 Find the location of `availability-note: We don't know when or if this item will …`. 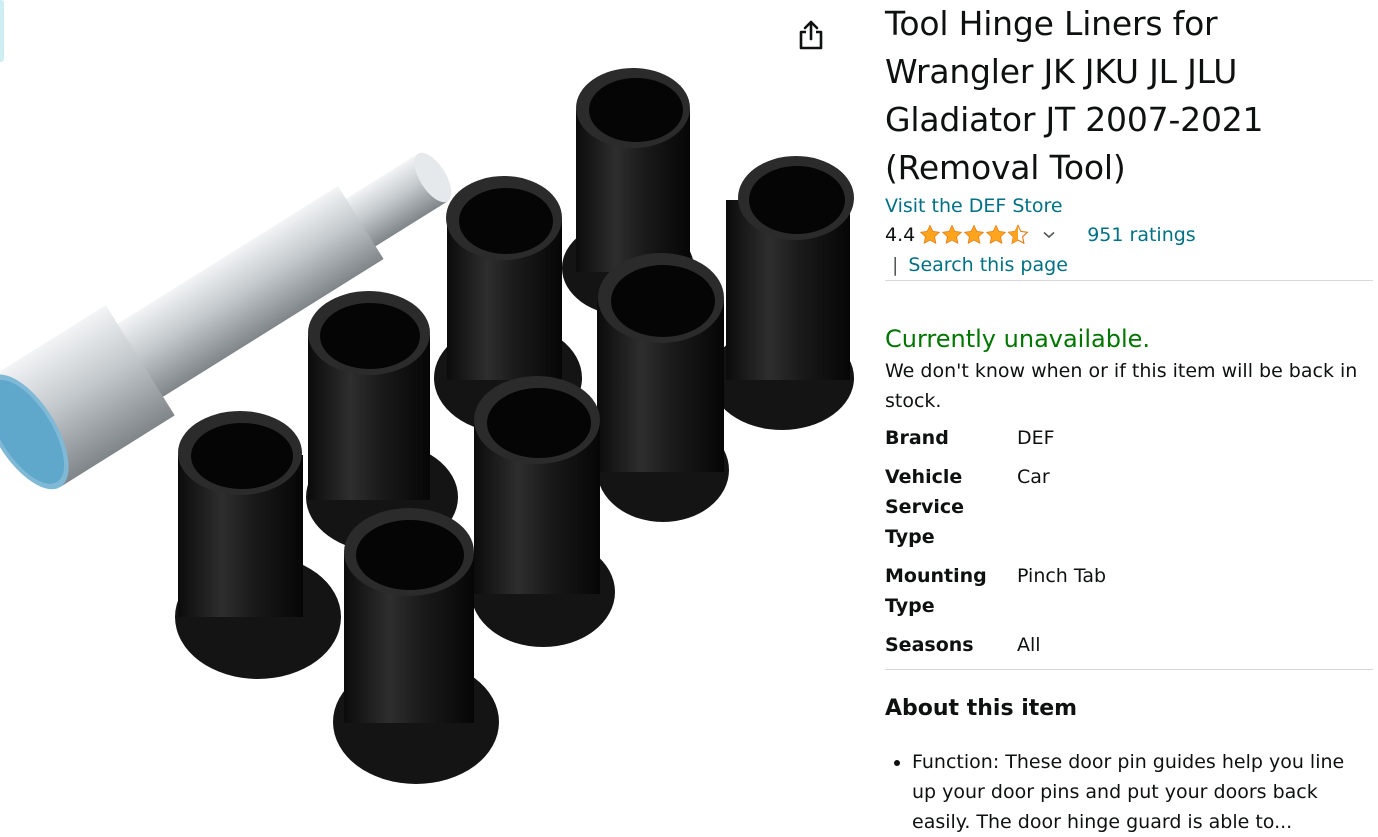

availability-note: We don't know when or if this item will … is located at coordinates (1121, 386).